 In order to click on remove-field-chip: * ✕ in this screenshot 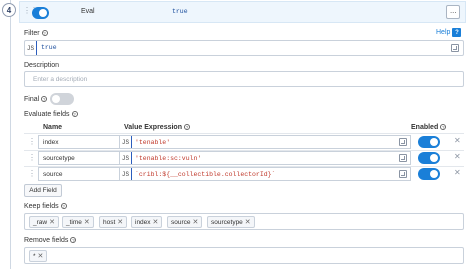, I will do `click(38, 256)`.